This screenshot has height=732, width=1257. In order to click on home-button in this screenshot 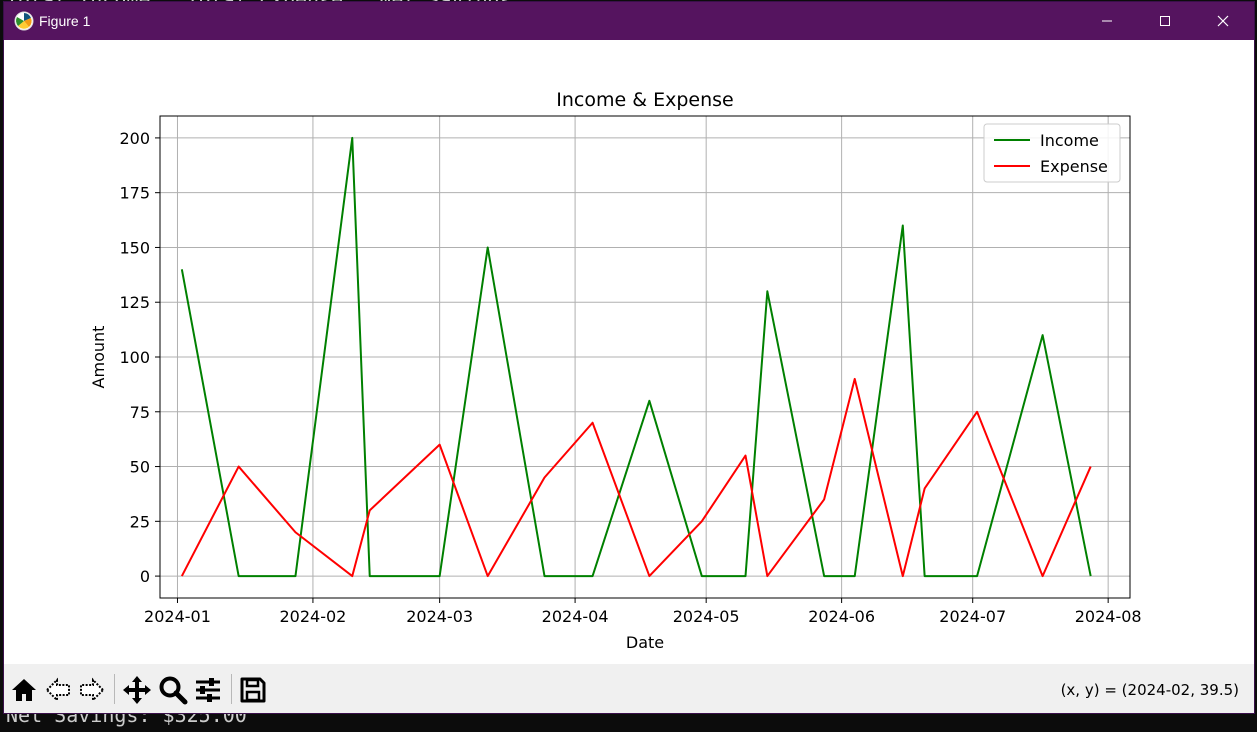, I will do `click(24, 690)`.